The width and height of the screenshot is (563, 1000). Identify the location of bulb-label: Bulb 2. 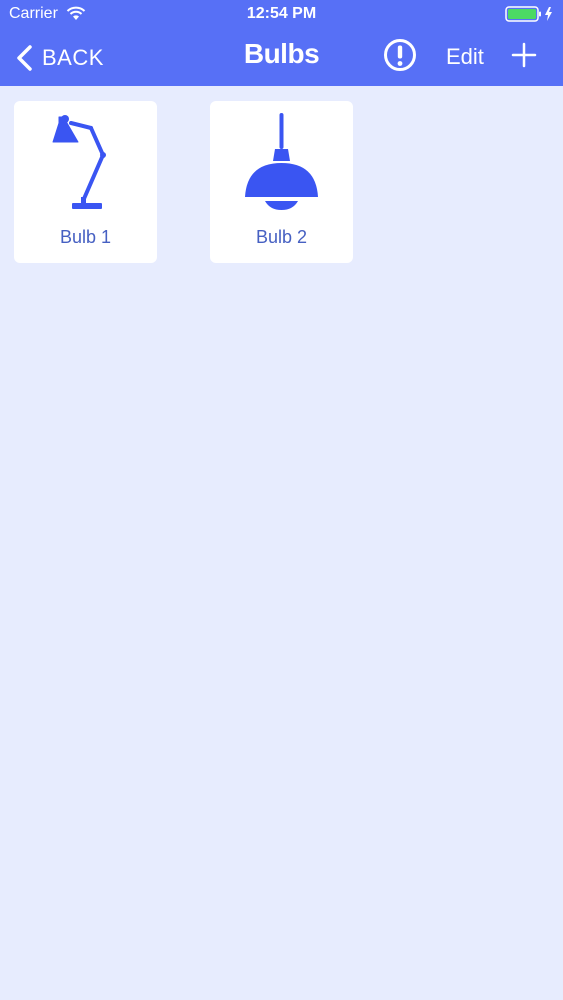
(281, 237).